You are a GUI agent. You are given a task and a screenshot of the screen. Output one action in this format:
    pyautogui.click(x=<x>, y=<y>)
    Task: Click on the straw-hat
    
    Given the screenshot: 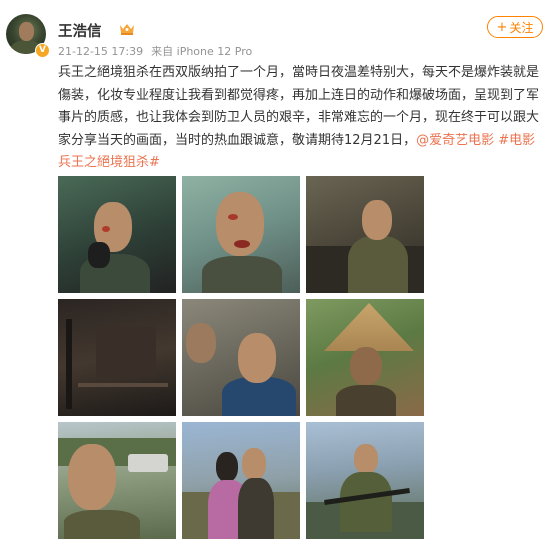 What is the action you would take?
    pyautogui.click(x=369, y=327)
    